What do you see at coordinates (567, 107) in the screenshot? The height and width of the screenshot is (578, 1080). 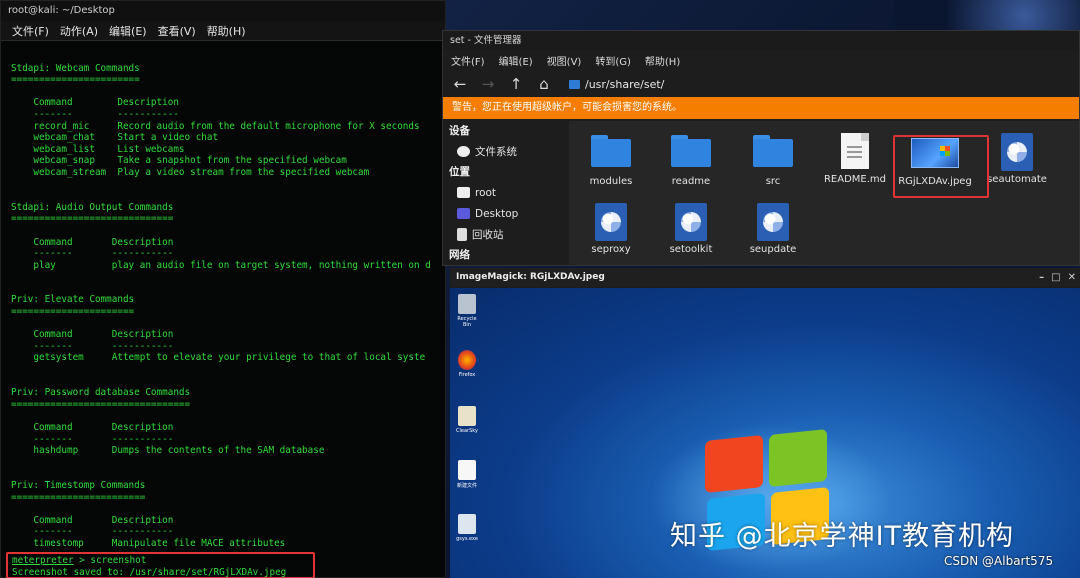 I see `warning-text: 警告，您正在使用超级帐户，可能会损害您的系统。` at bounding box center [567, 107].